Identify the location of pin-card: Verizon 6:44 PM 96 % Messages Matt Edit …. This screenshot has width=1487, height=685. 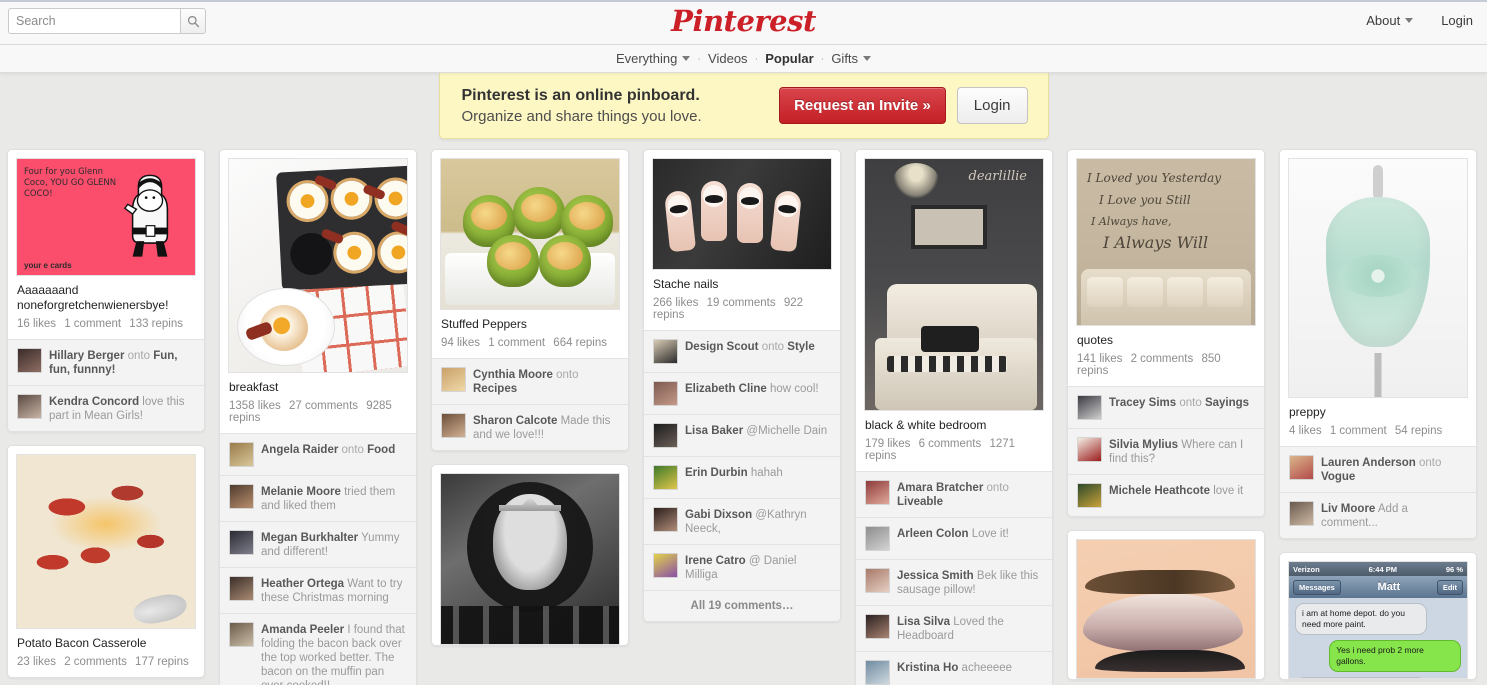
(1378, 616).